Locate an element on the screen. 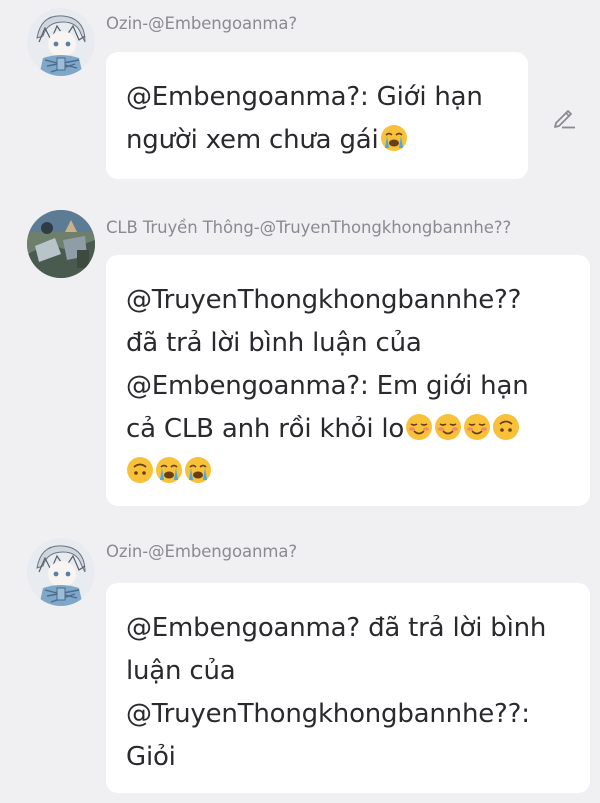  comment-text-line-with-emoji: cả CLB anh rồi khỏi lo is located at coordinates (348, 429).